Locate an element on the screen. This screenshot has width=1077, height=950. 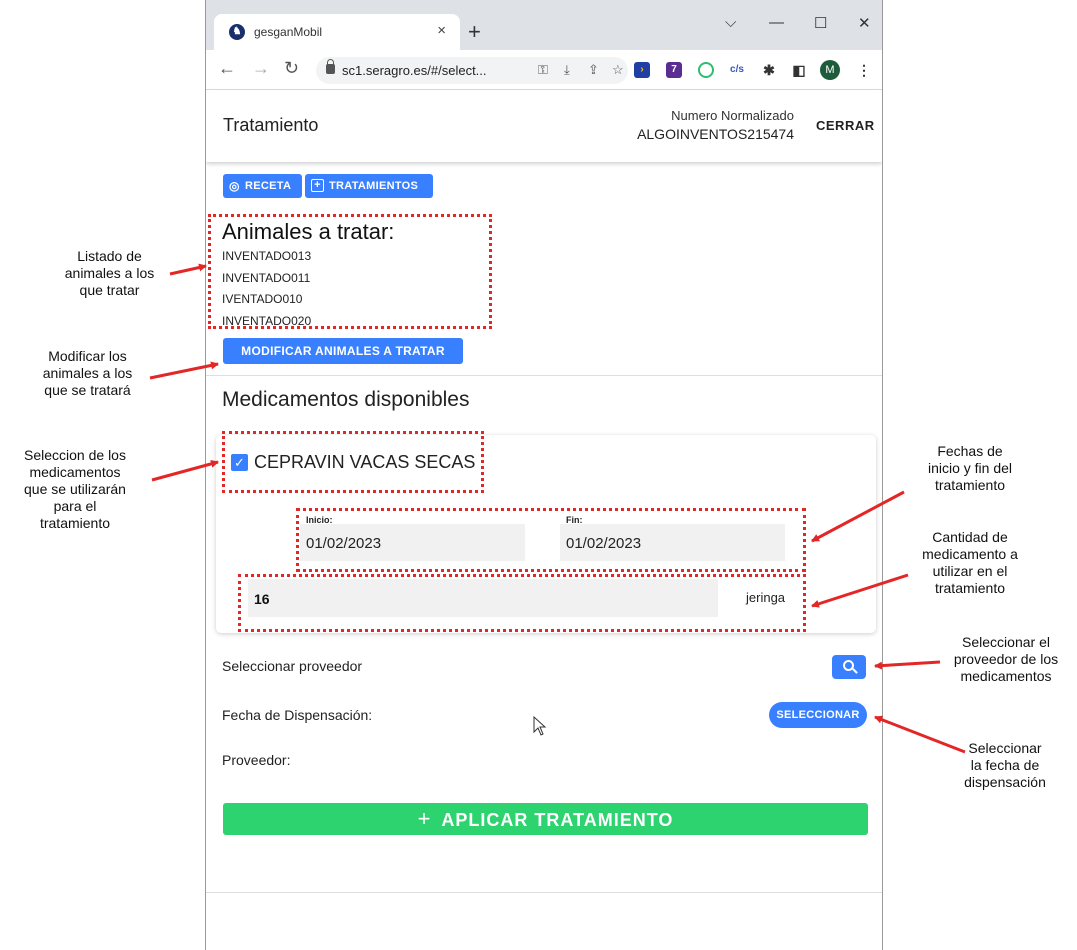
annotation-dates: Fechas de inicio y fin del tratamiento is located at coordinates (970, 468).